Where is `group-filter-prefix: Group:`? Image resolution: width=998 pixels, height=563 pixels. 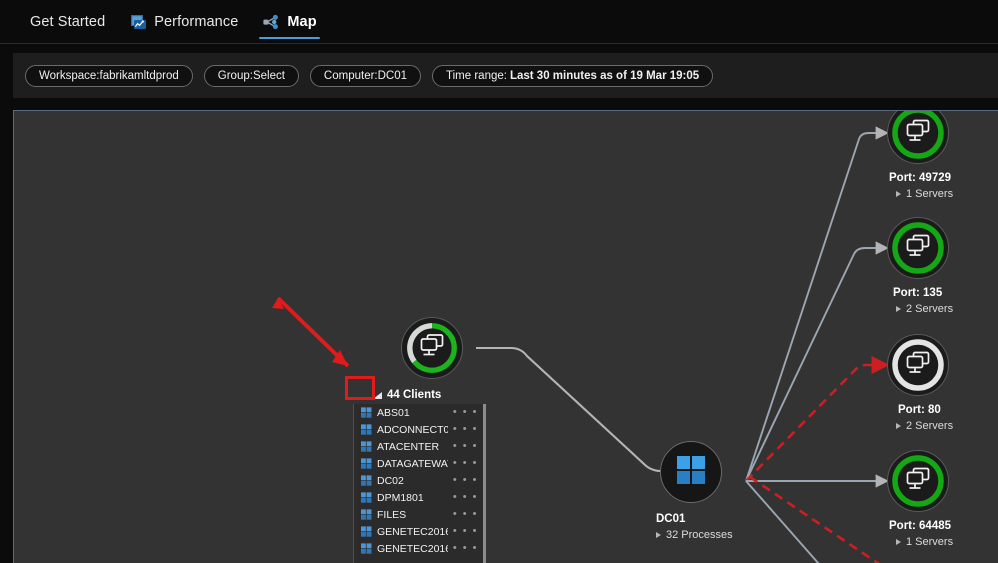 group-filter-prefix: Group: is located at coordinates (235, 75).